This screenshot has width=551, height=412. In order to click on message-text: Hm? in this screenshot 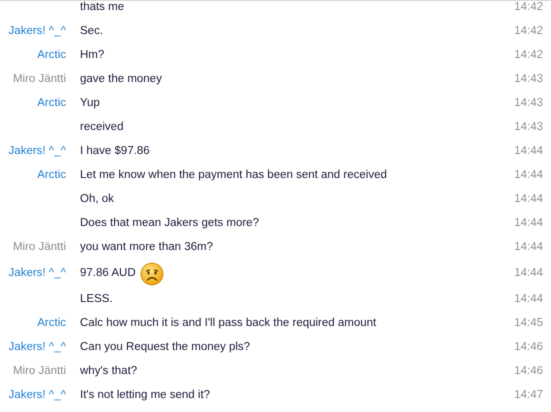, I will do `click(92, 56)`.